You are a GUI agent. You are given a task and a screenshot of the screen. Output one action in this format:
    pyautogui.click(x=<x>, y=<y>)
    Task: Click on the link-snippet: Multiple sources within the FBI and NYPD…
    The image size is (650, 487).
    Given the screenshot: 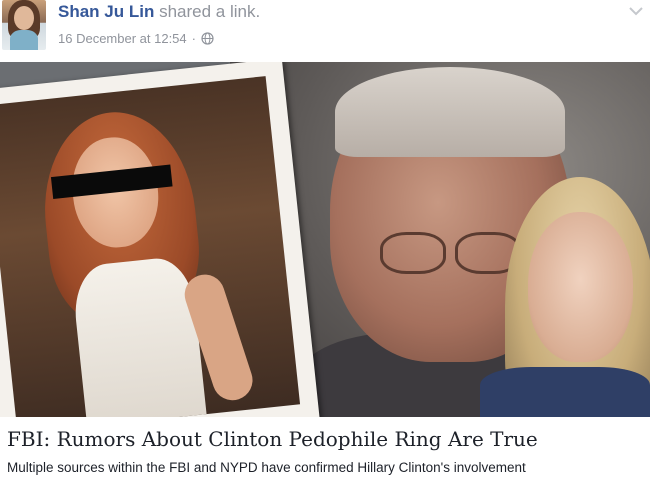 What is the action you would take?
    pyautogui.click(x=266, y=467)
    